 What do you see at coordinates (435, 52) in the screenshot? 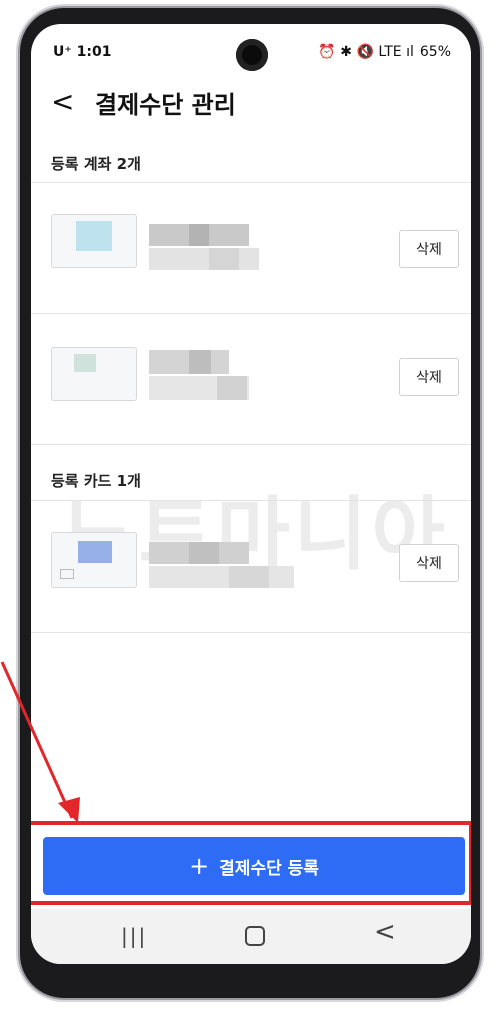
I see `battery-percent: 65%` at bounding box center [435, 52].